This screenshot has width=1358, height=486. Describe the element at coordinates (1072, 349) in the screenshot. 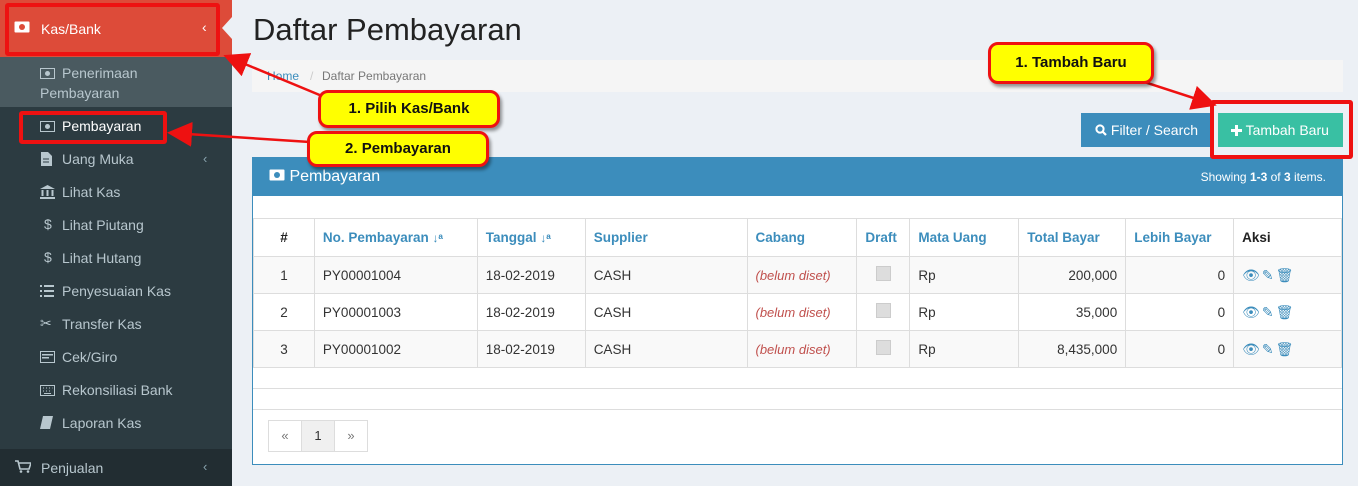

I see `total-paid: 8,435,000` at that location.